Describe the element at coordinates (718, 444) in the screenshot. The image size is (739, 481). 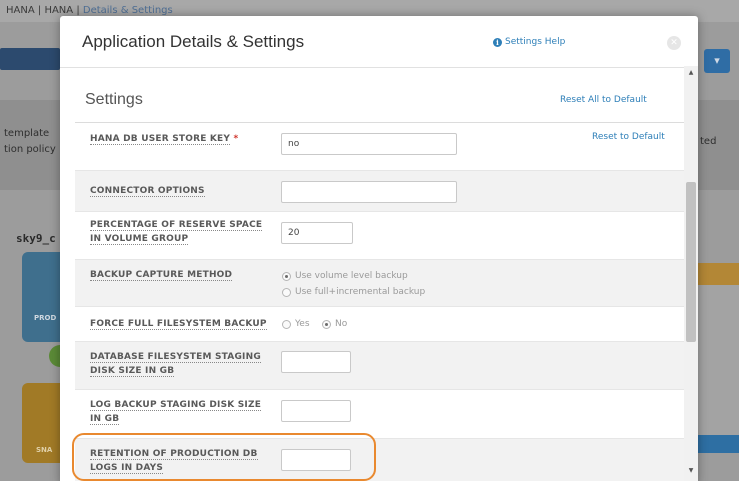
I see `background-blue-row` at that location.